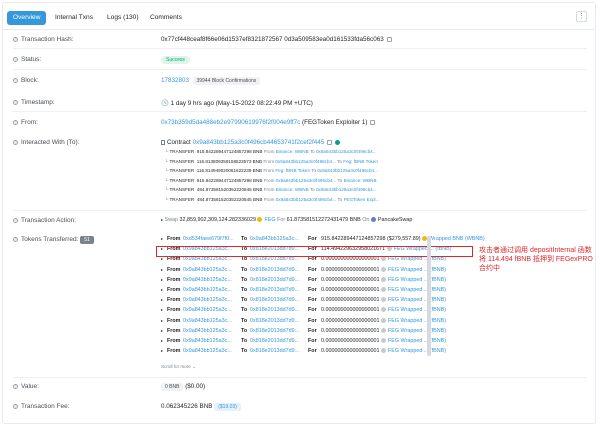  What do you see at coordinates (176, 366) in the screenshot?
I see `scroll-more-label: Scroll for more` at bounding box center [176, 366].